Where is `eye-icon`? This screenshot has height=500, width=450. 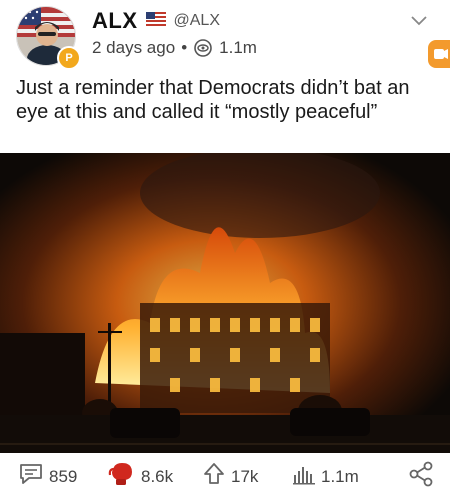 eye-icon is located at coordinates (203, 48).